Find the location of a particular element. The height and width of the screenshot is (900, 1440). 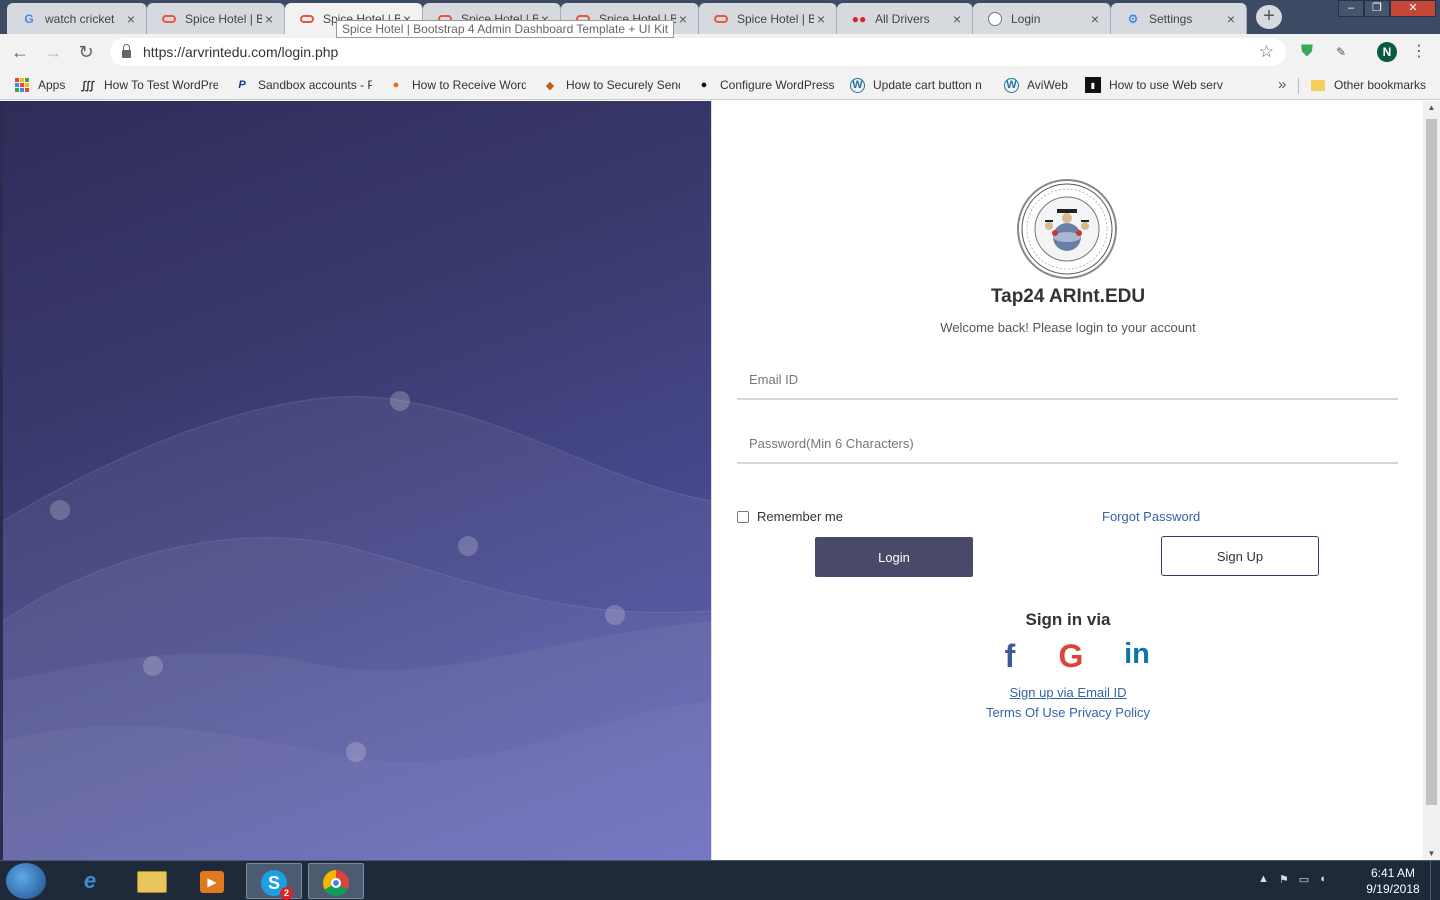

reload-button: ↻ is located at coordinates (86, 52).